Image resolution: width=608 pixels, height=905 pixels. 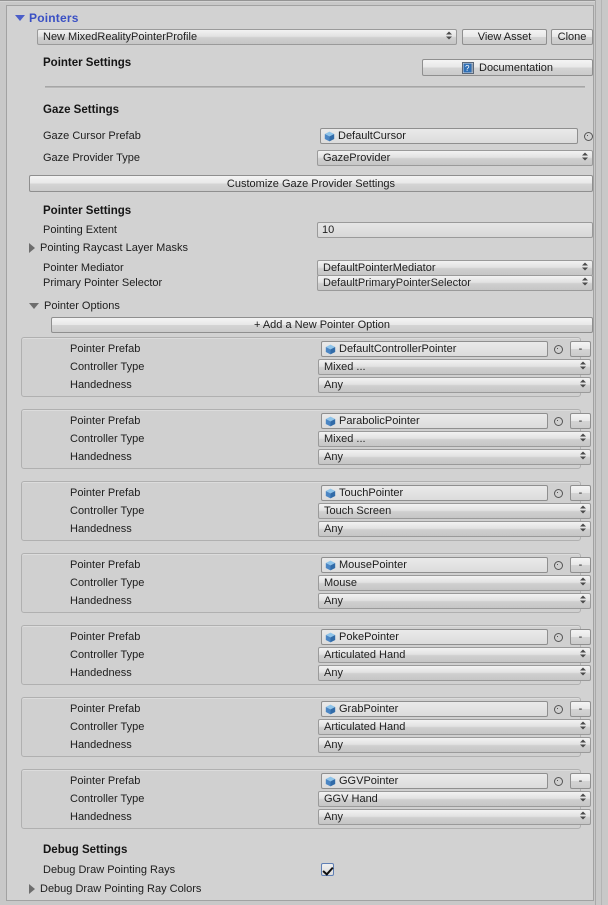 What do you see at coordinates (372, 136) in the screenshot?
I see `gaze-cursor-prefab-value: DefaultCursor` at bounding box center [372, 136].